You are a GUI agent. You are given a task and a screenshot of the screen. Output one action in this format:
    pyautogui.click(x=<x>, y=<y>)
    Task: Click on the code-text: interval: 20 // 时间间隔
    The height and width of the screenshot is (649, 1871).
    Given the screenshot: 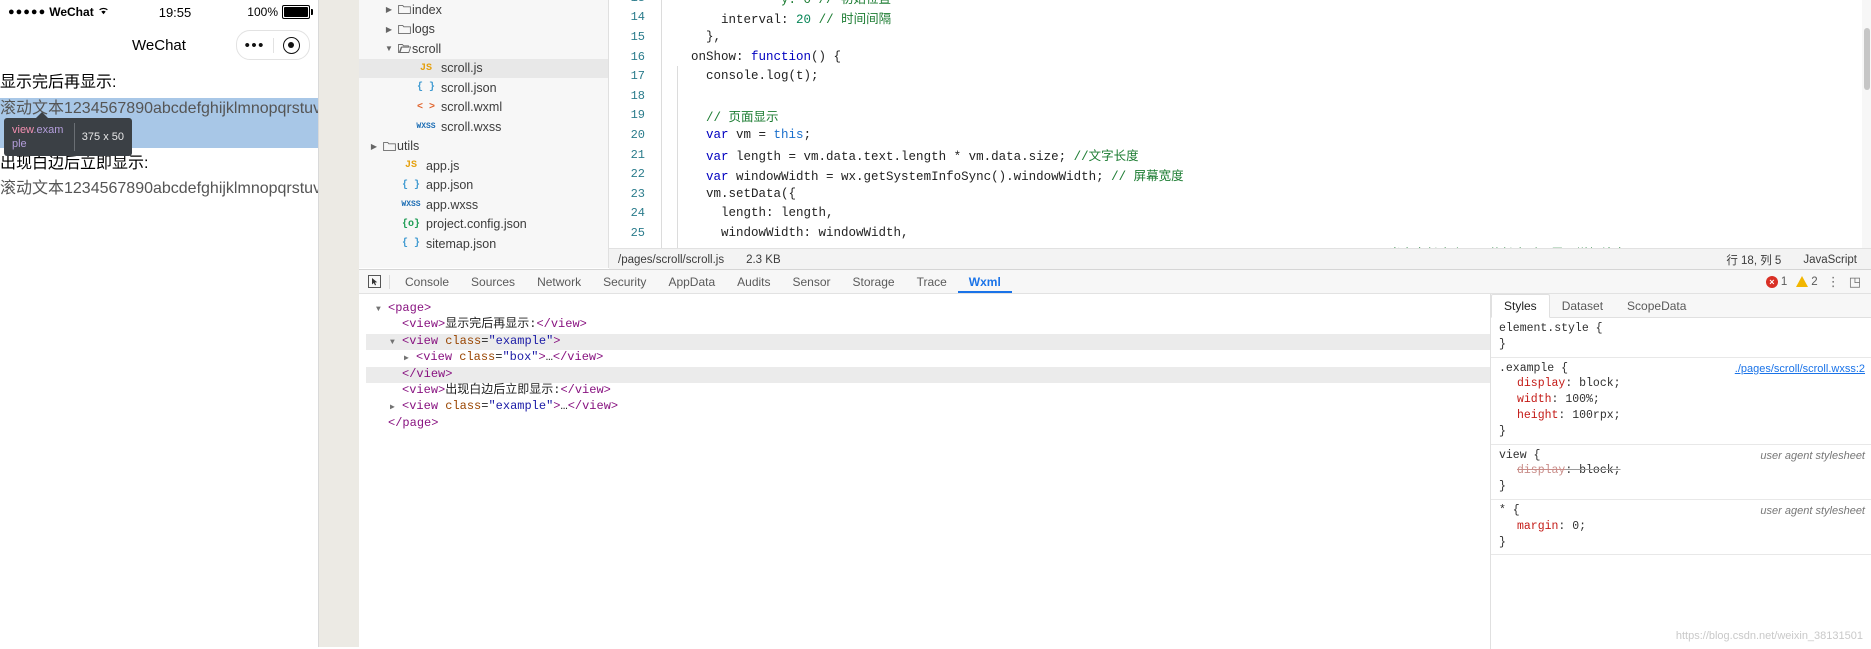 What is the action you would take?
    pyautogui.click(x=806, y=19)
    